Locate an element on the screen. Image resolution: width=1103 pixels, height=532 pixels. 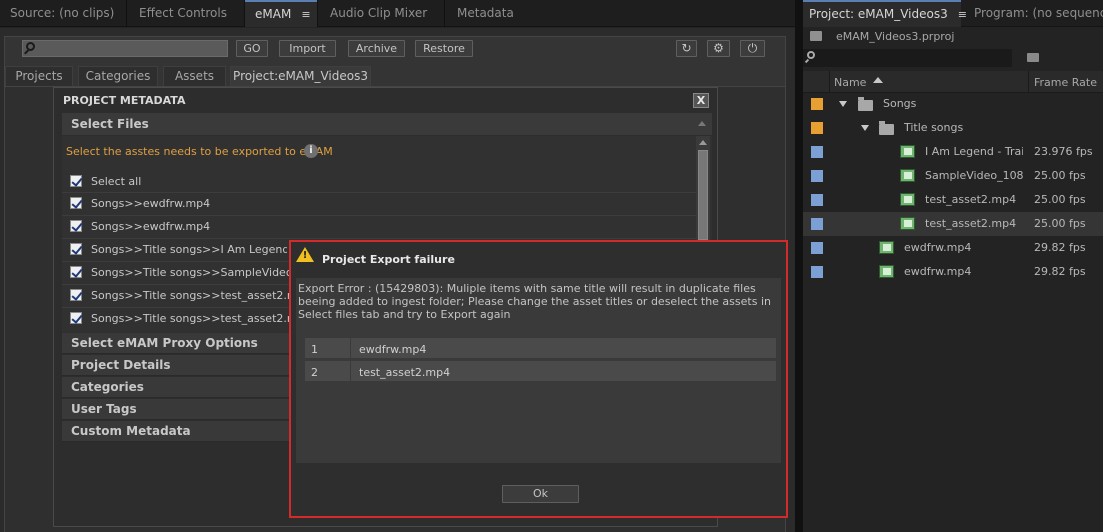
tab-metadata: Metadata is located at coordinates (487, 13).